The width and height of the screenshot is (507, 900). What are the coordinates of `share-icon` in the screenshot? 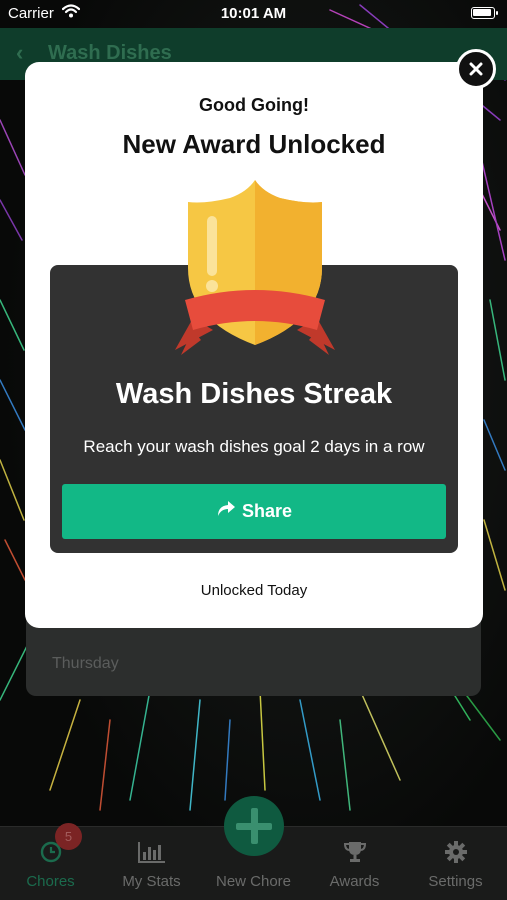 It's located at (226, 511).